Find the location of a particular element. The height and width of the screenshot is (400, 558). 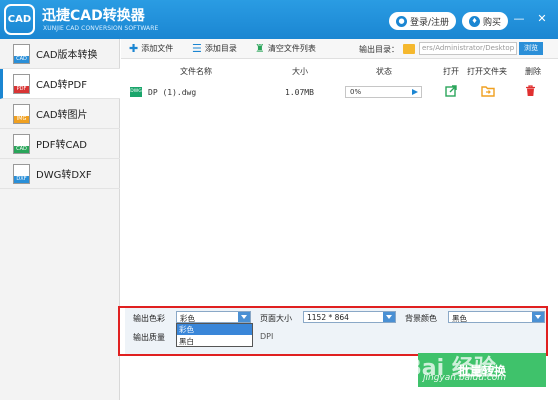

highlight-frame is located at coordinates (333, 331).